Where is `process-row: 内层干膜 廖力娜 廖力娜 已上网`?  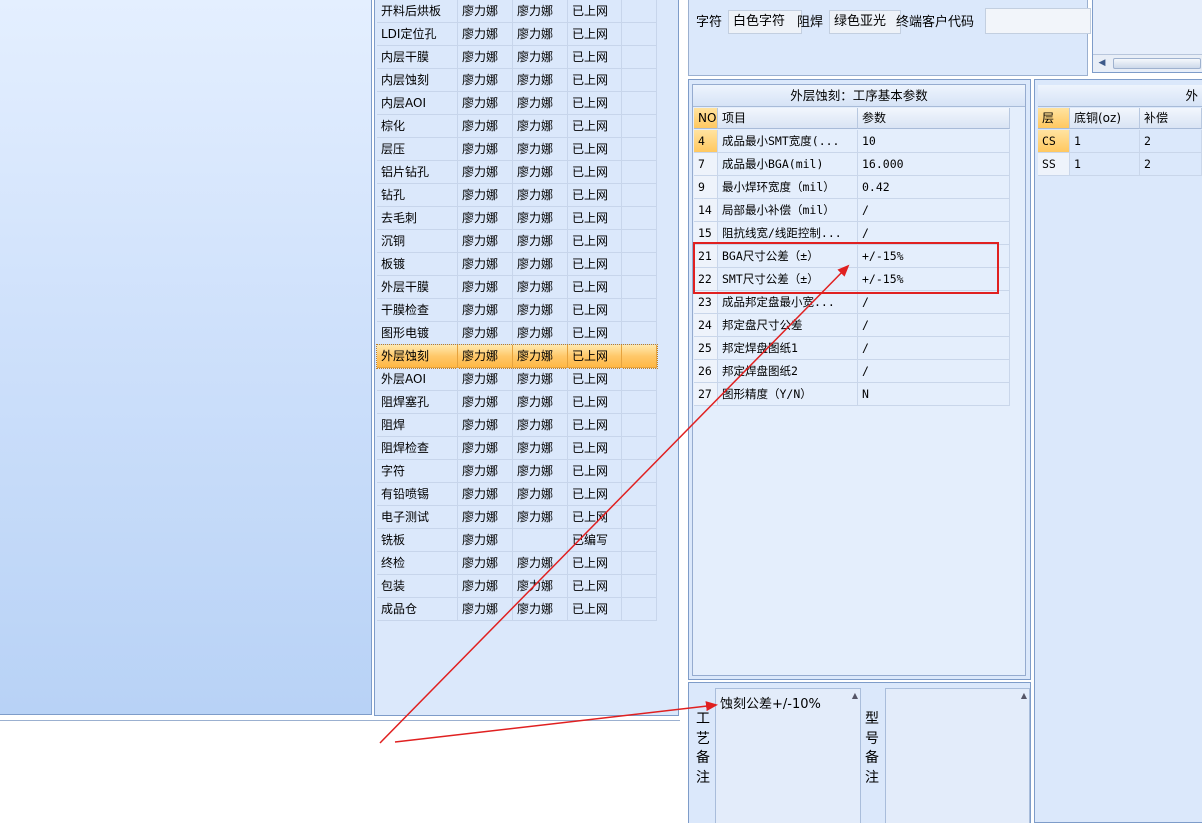
process-row: 内层干膜 廖力娜 廖力娜 已上网 is located at coordinates (517, 57).